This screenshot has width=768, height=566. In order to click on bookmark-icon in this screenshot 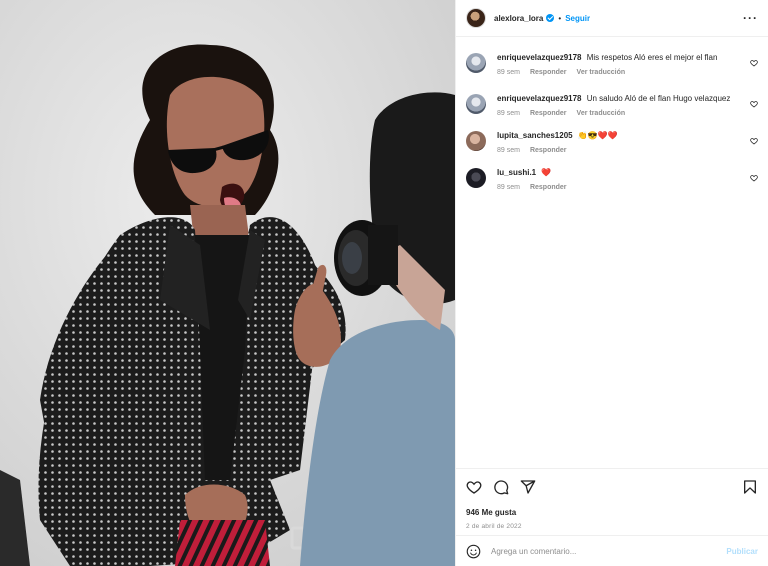, I will do `click(750, 487)`.